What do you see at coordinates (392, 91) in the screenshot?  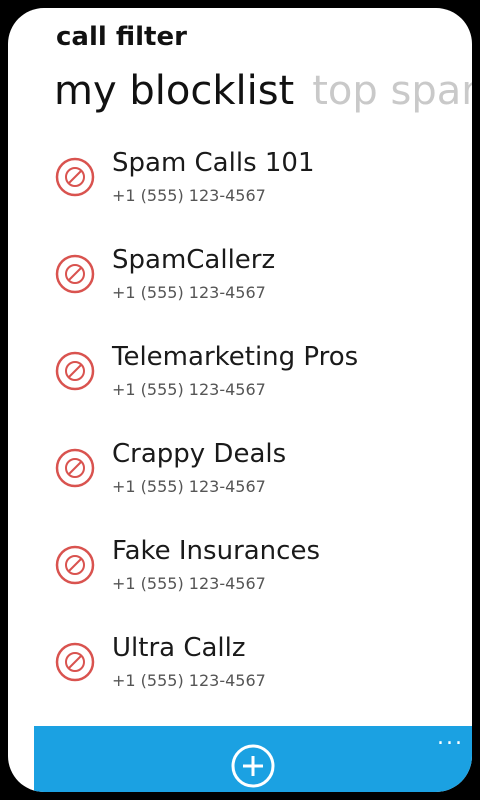 I see `pivot-tab-top-spam: top spam` at bounding box center [392, 91].